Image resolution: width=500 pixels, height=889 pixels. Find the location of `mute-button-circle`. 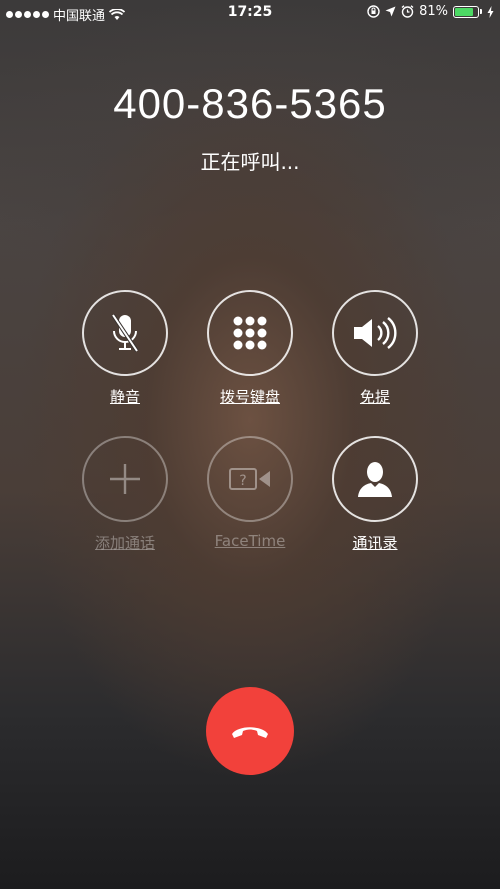

mute-button-circle is located at coordinates (125, 333).